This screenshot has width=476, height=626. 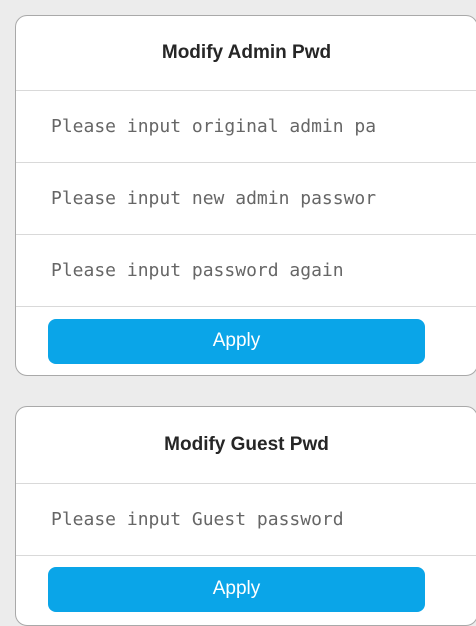 I want to click on confirm-admin-password-input, so click(x=248, y=270).